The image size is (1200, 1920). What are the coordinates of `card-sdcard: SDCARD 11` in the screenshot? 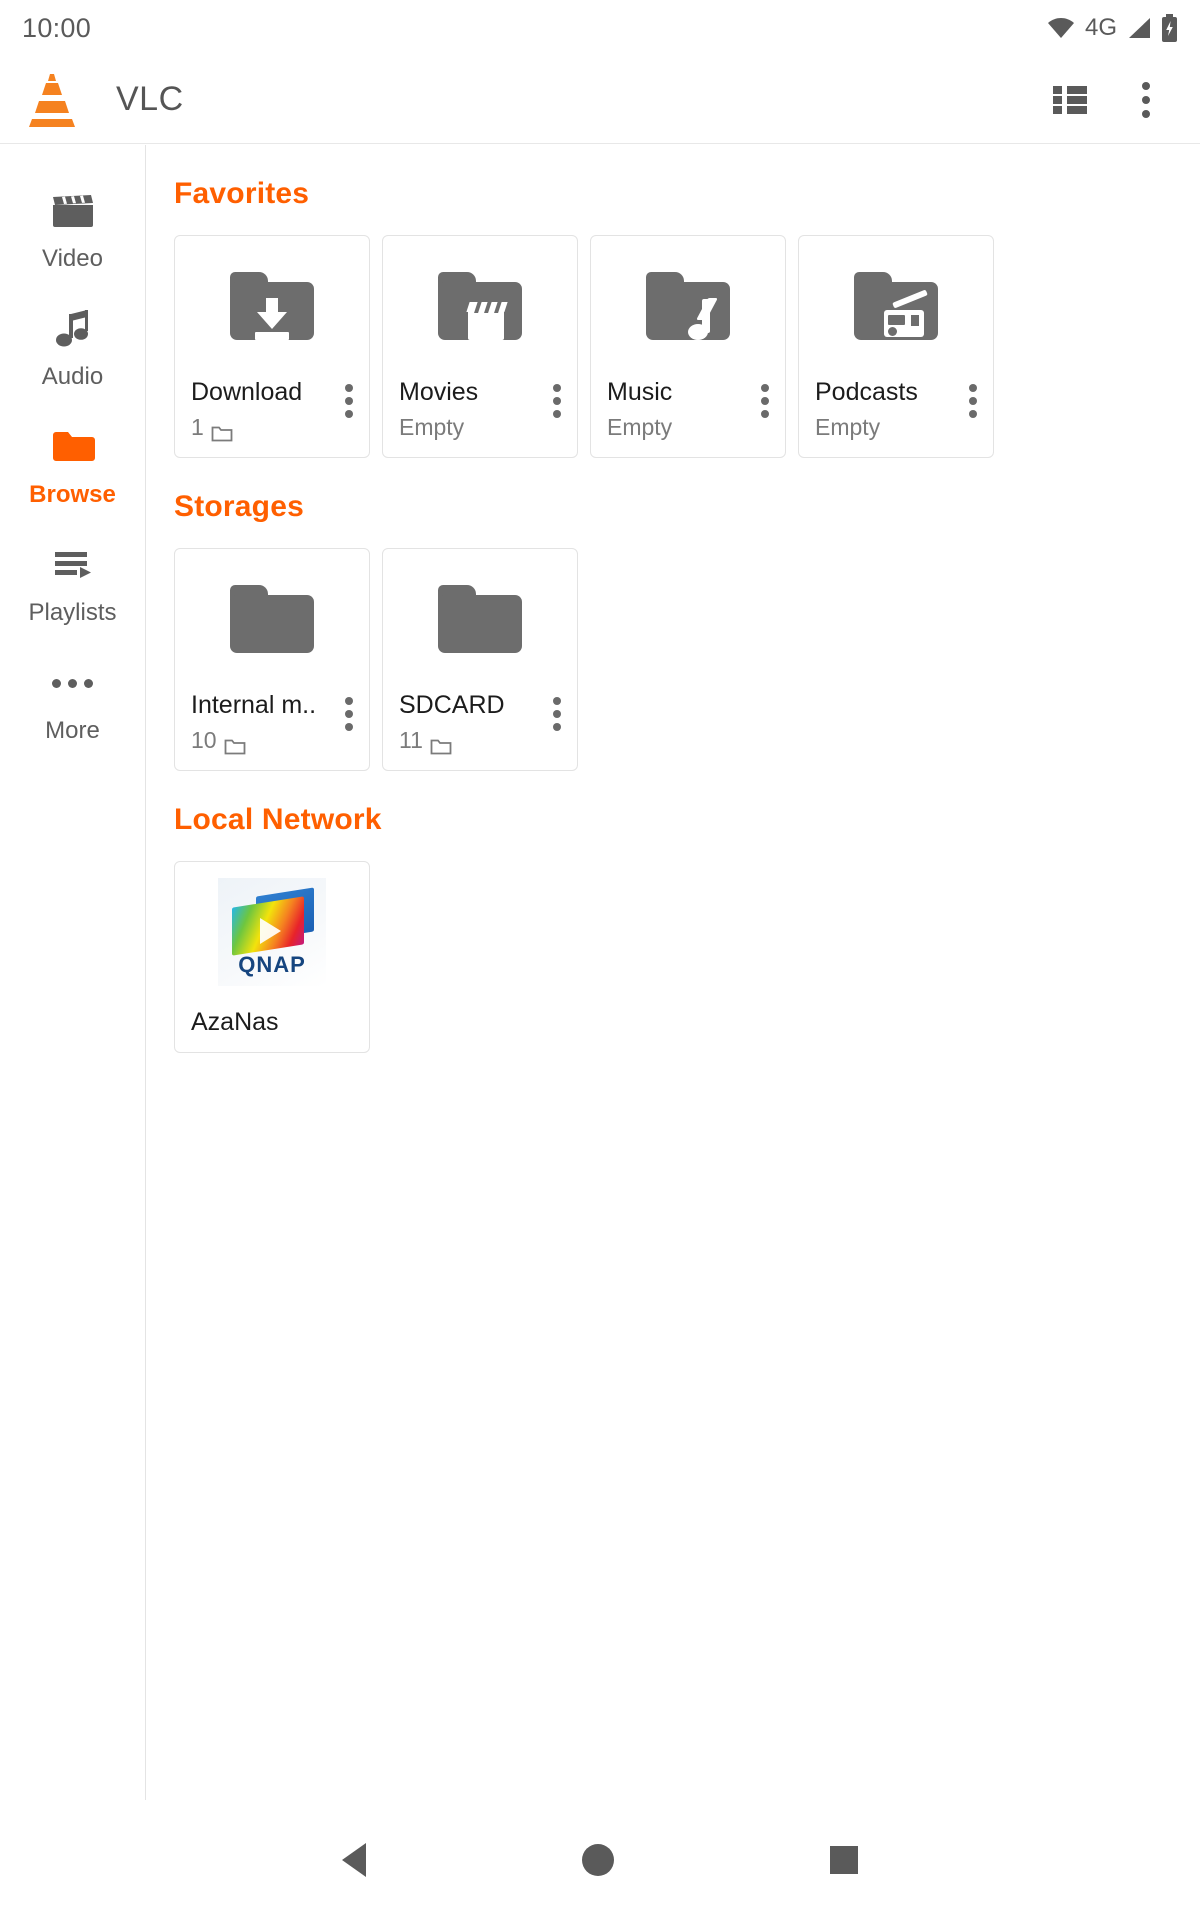 It's located at (480, 659).